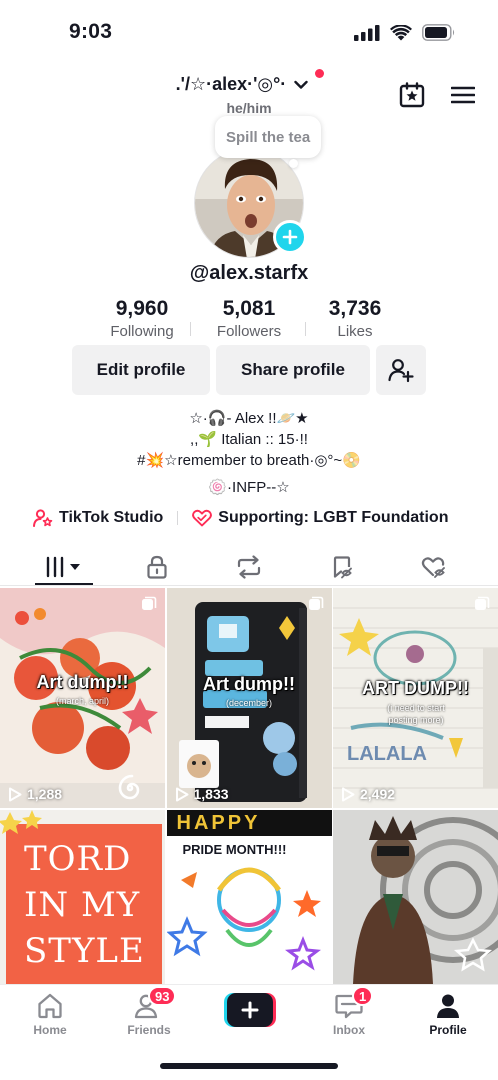 Image resolution: width=498 pixels, height=1080 pixels. What do you see at coordinates (43, 518) in the screenshot?
I see `user-star-icon` at bounding box center [43, 518].